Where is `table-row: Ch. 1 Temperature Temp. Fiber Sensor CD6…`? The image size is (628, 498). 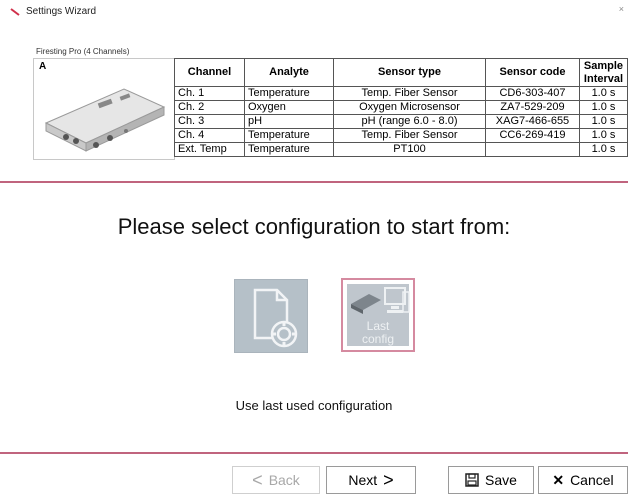
table-row: Ch. 1 Temperature Temp. Fiber Sensor CD6… is located at coordinates (401, 93).